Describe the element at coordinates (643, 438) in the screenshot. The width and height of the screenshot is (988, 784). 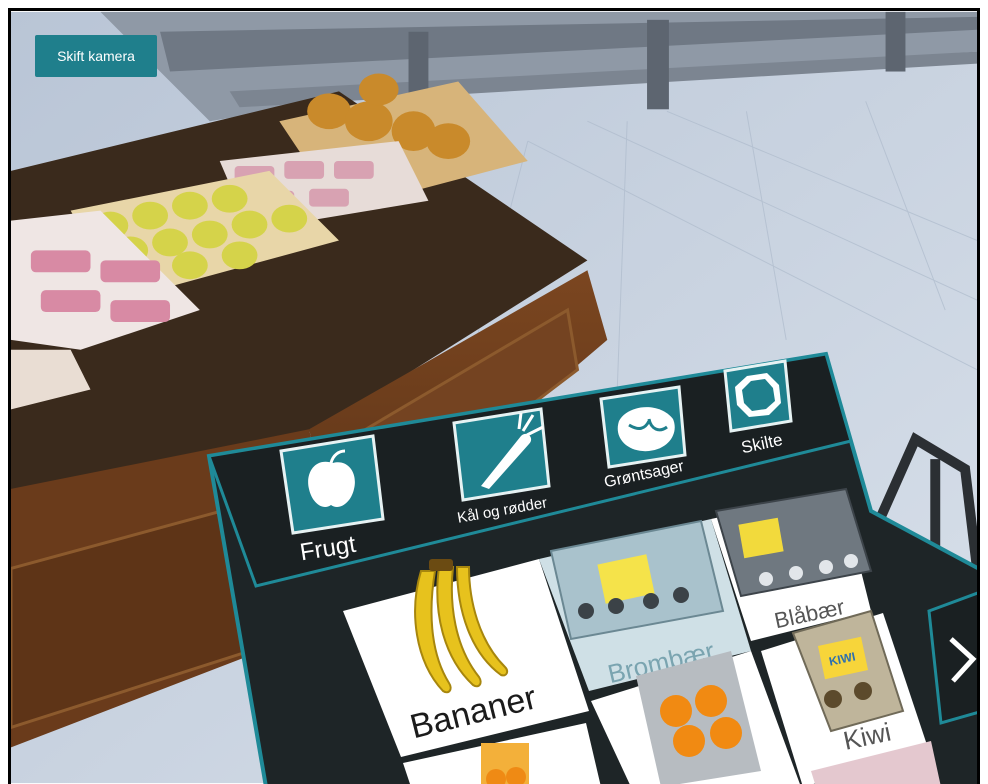
I see `tab-grontsager: Grøntsager` at that location.